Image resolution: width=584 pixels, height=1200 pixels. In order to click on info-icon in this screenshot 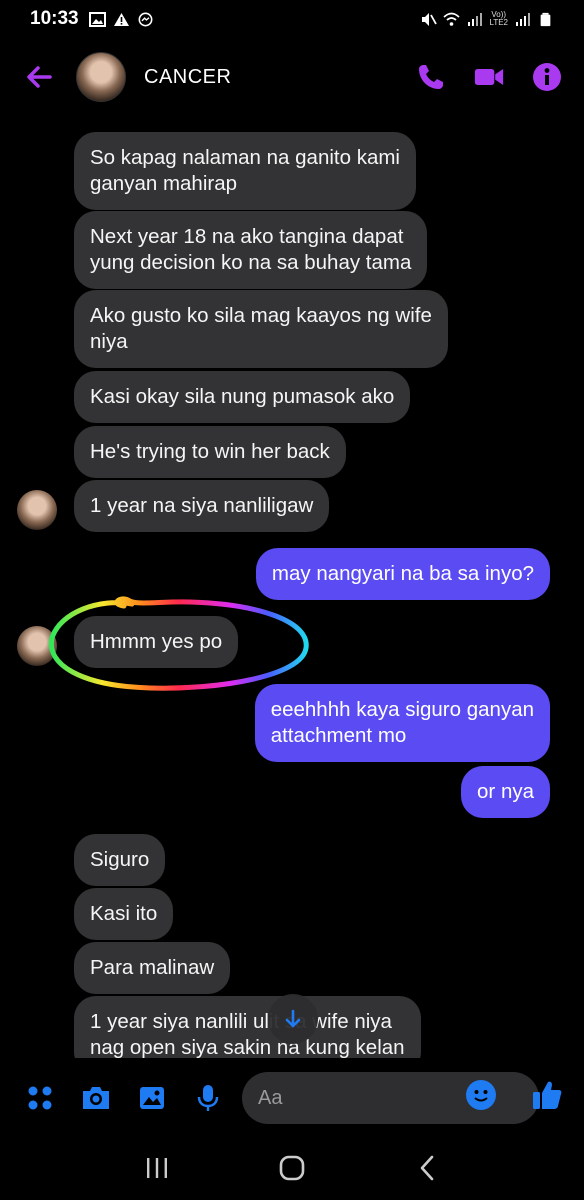, I will do `click(547, 77)`.